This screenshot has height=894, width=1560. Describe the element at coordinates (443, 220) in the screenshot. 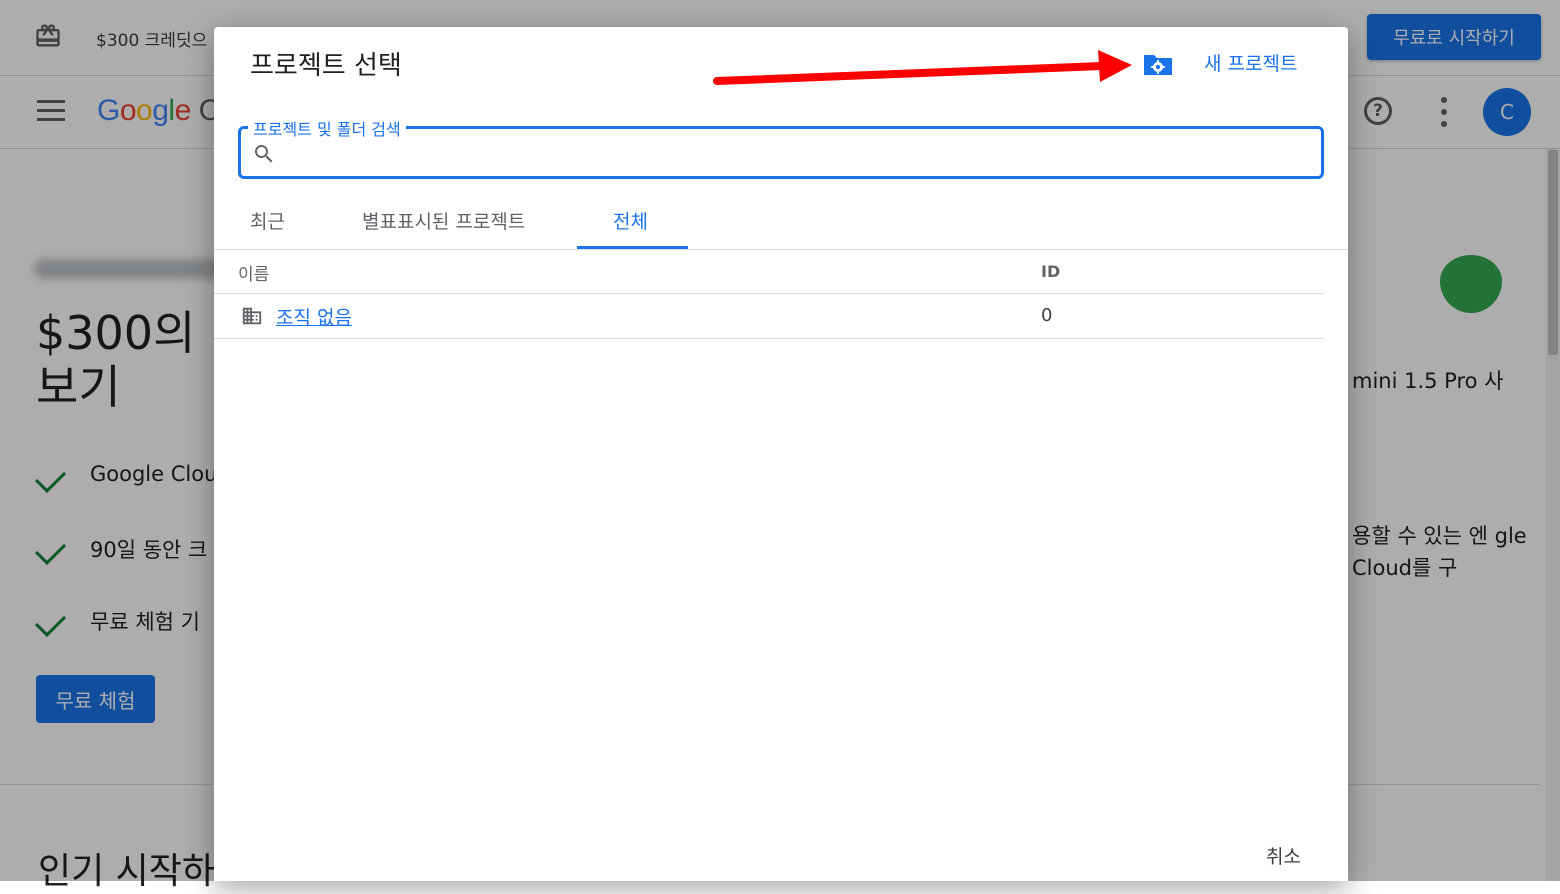

I see `tab-starred: 별표표시된 프로젝트` at that location.